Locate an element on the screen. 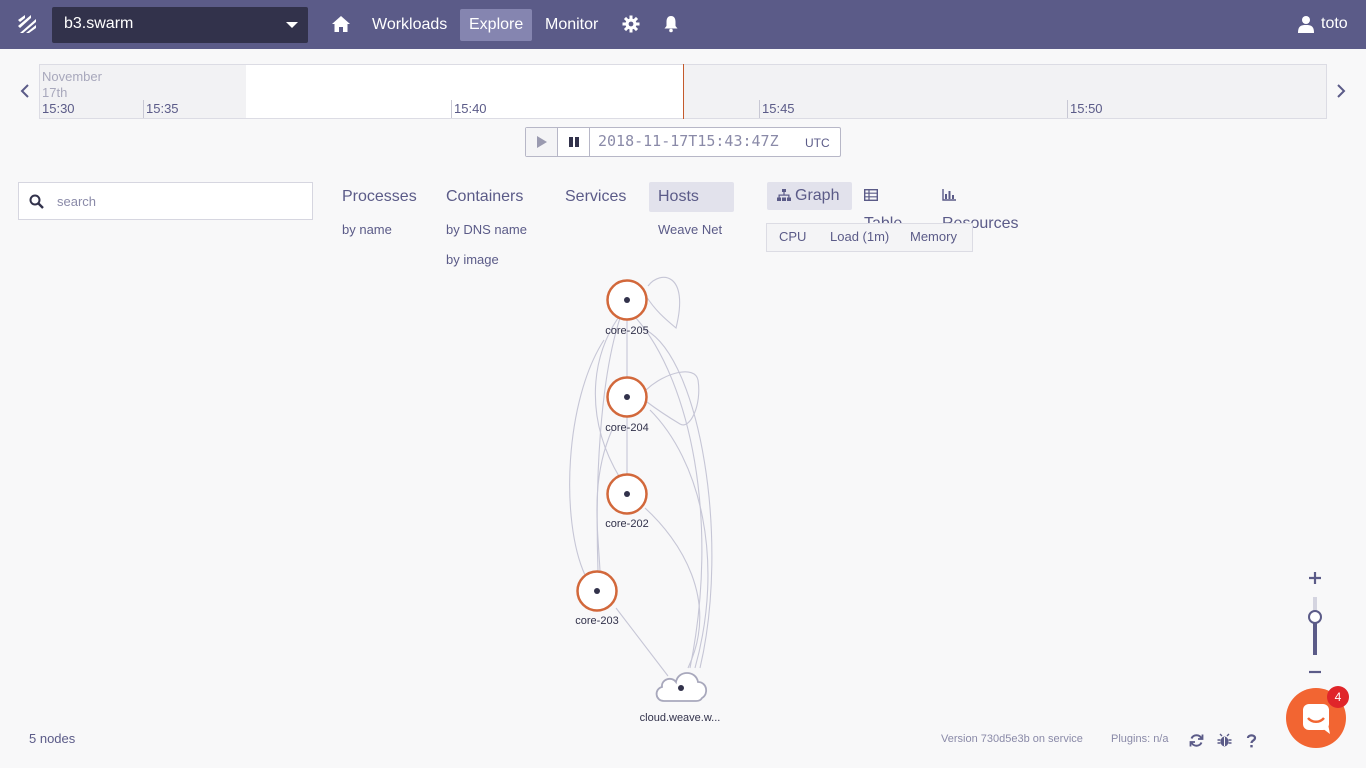 The height and width of the screenshot is (768, 1366). timeline-tick: 15:35 is located at coordinates (161, 109).